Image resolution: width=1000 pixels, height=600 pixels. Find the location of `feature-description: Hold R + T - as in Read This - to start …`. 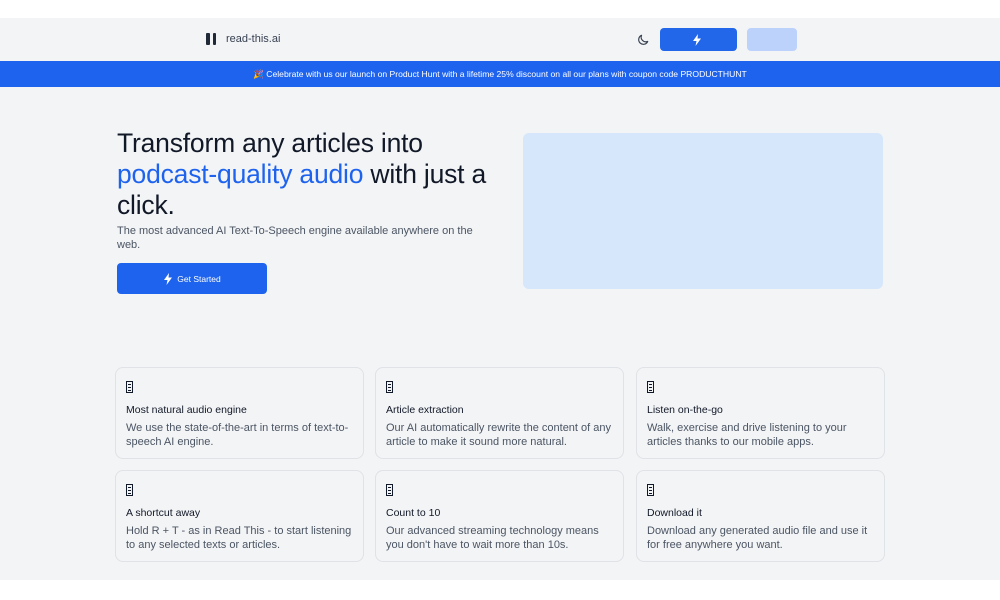

feature-description: Hold R + T - as in Read This - to start … is located at coordinates (239, 538).